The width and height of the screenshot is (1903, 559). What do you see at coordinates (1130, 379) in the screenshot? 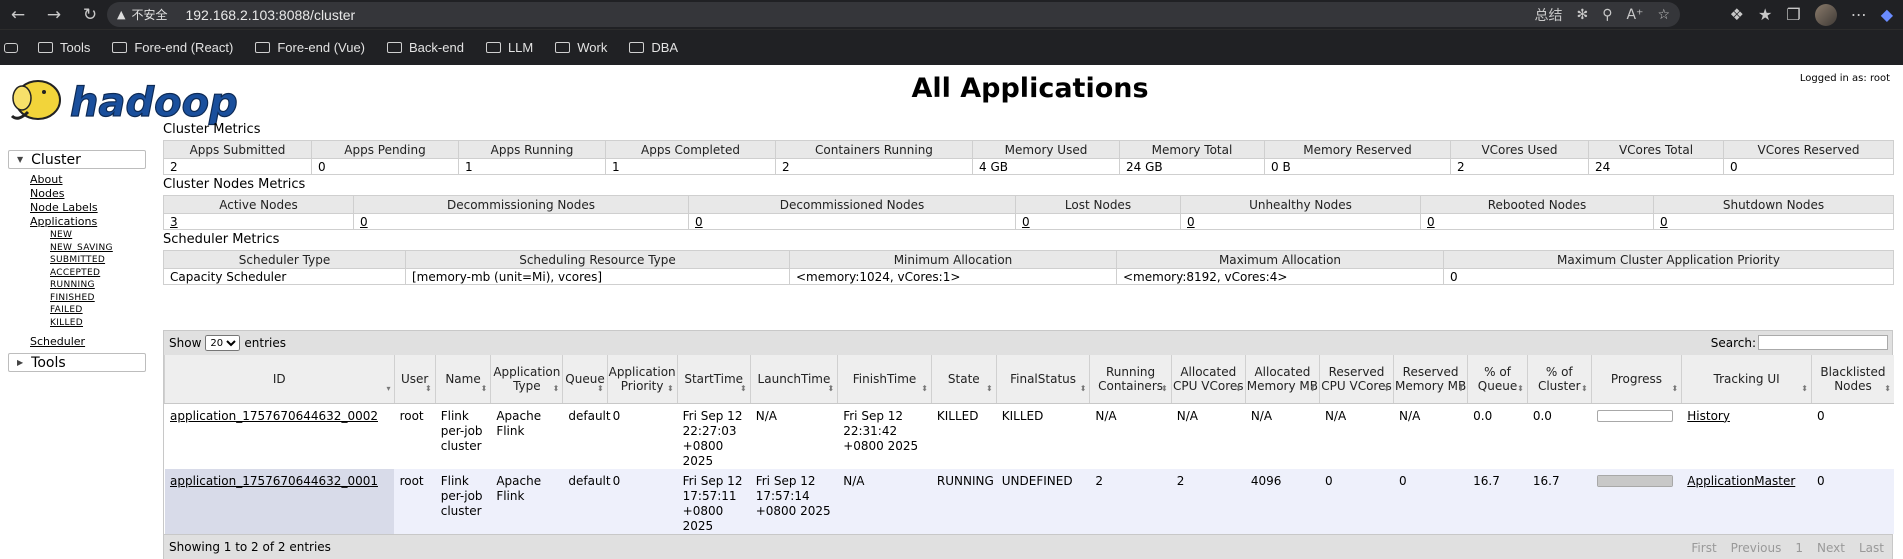
I see `column-header: Running Containers ⬍` at bounding box center [1130, 379].